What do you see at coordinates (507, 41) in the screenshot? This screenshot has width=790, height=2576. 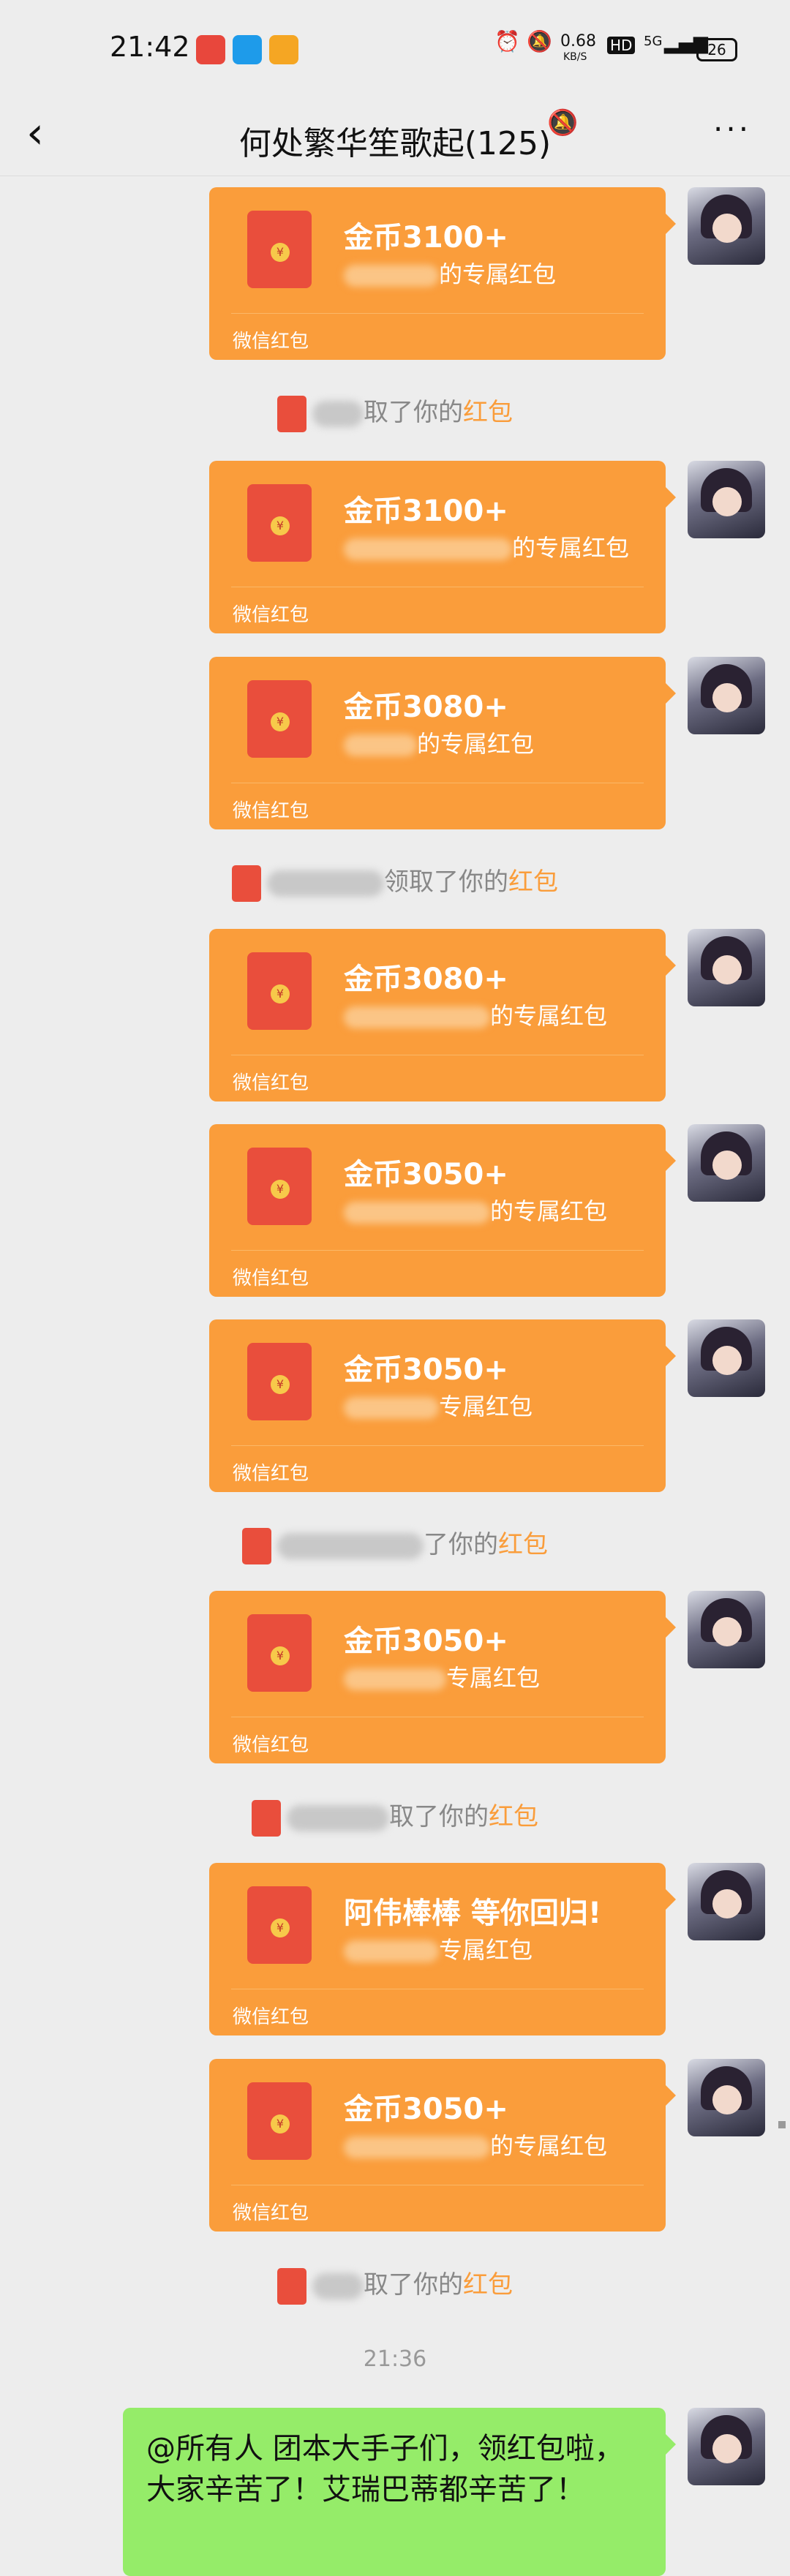 I see `alarm-icon: ⏰` at bounding box center [507, 41].